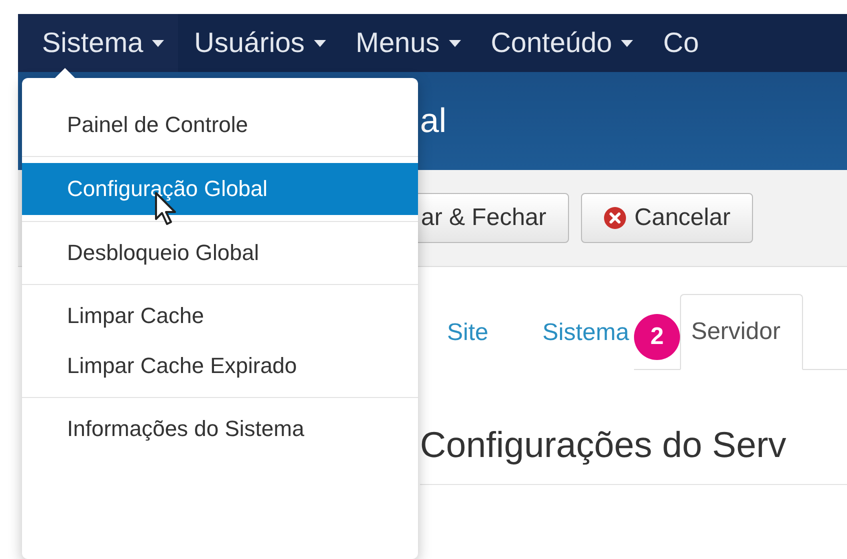 This screenshot has width=847, height=559. What do you see at coordinates (98, 43) in the screenshot?
I see `nav-menu-item: Sistema` at bounding box center [98, 43].